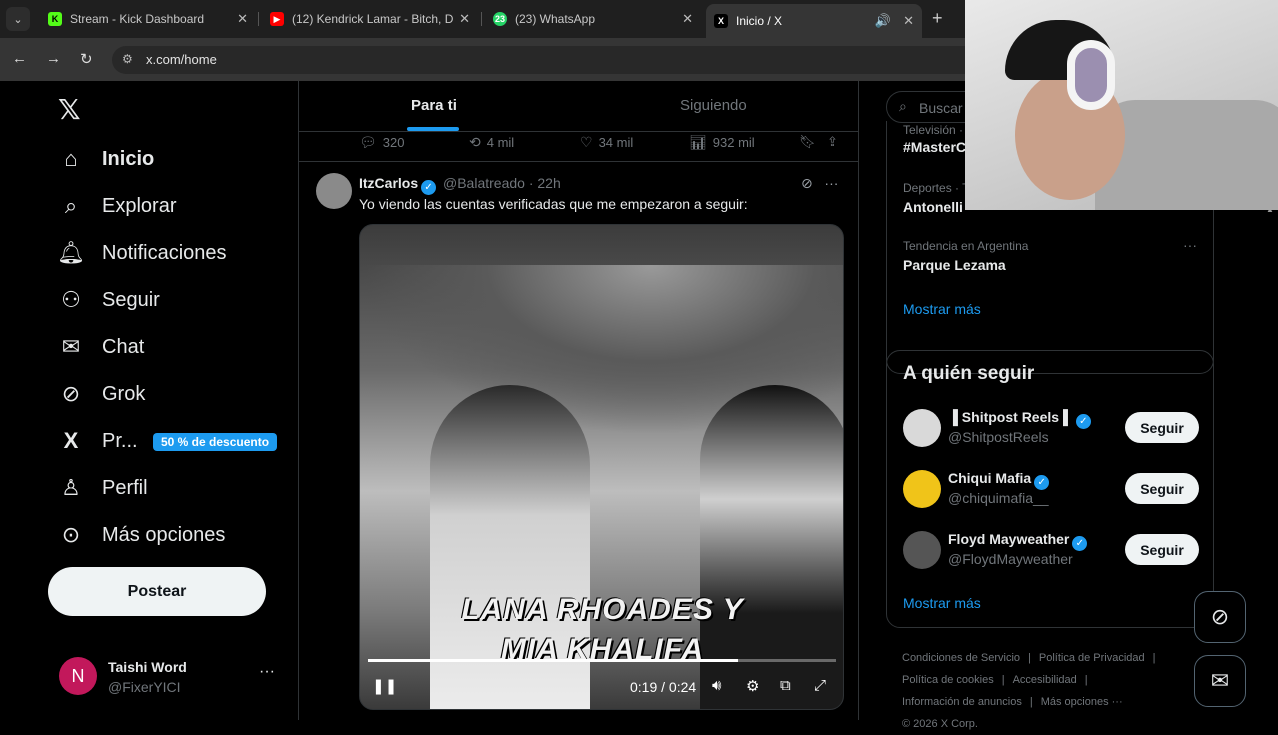 This screenshot has width=1278, height=735. What do you see at coordinates (53, 58) in the screenshot?
I see `forward-arrow-icon: →` at bounding box center [53, 58].